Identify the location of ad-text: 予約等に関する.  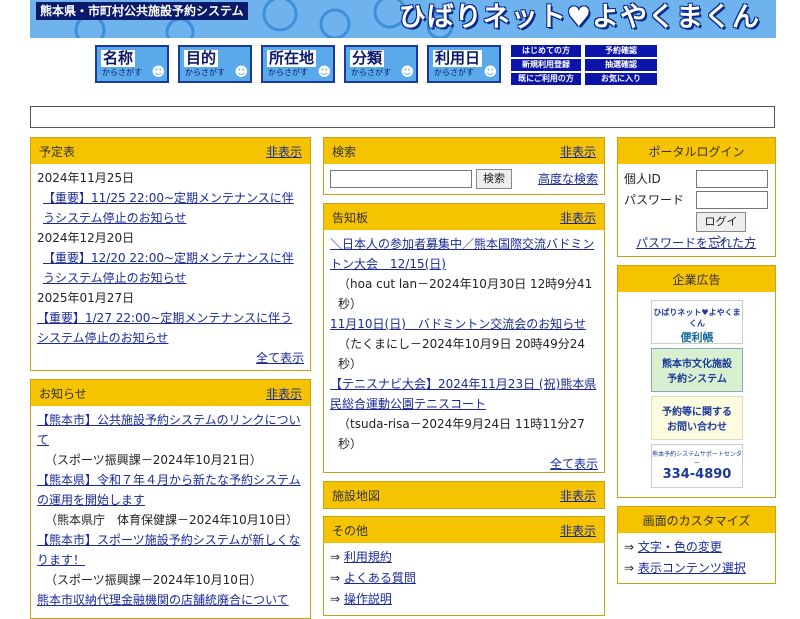
(697, 412).